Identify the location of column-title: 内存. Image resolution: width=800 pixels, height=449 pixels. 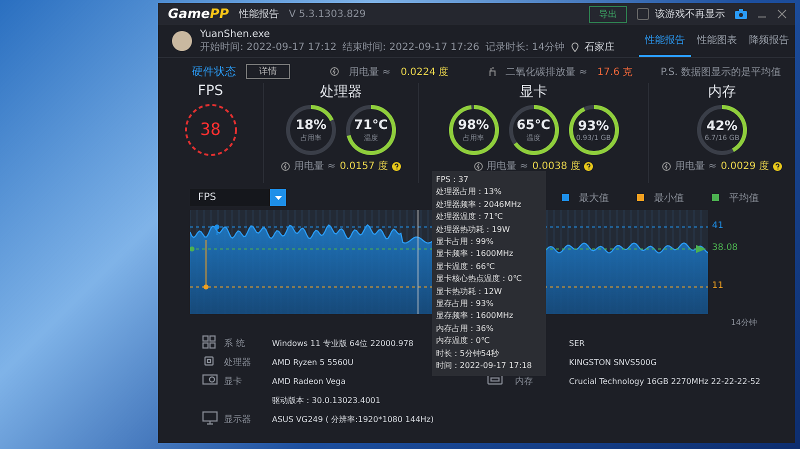
(722, 92).